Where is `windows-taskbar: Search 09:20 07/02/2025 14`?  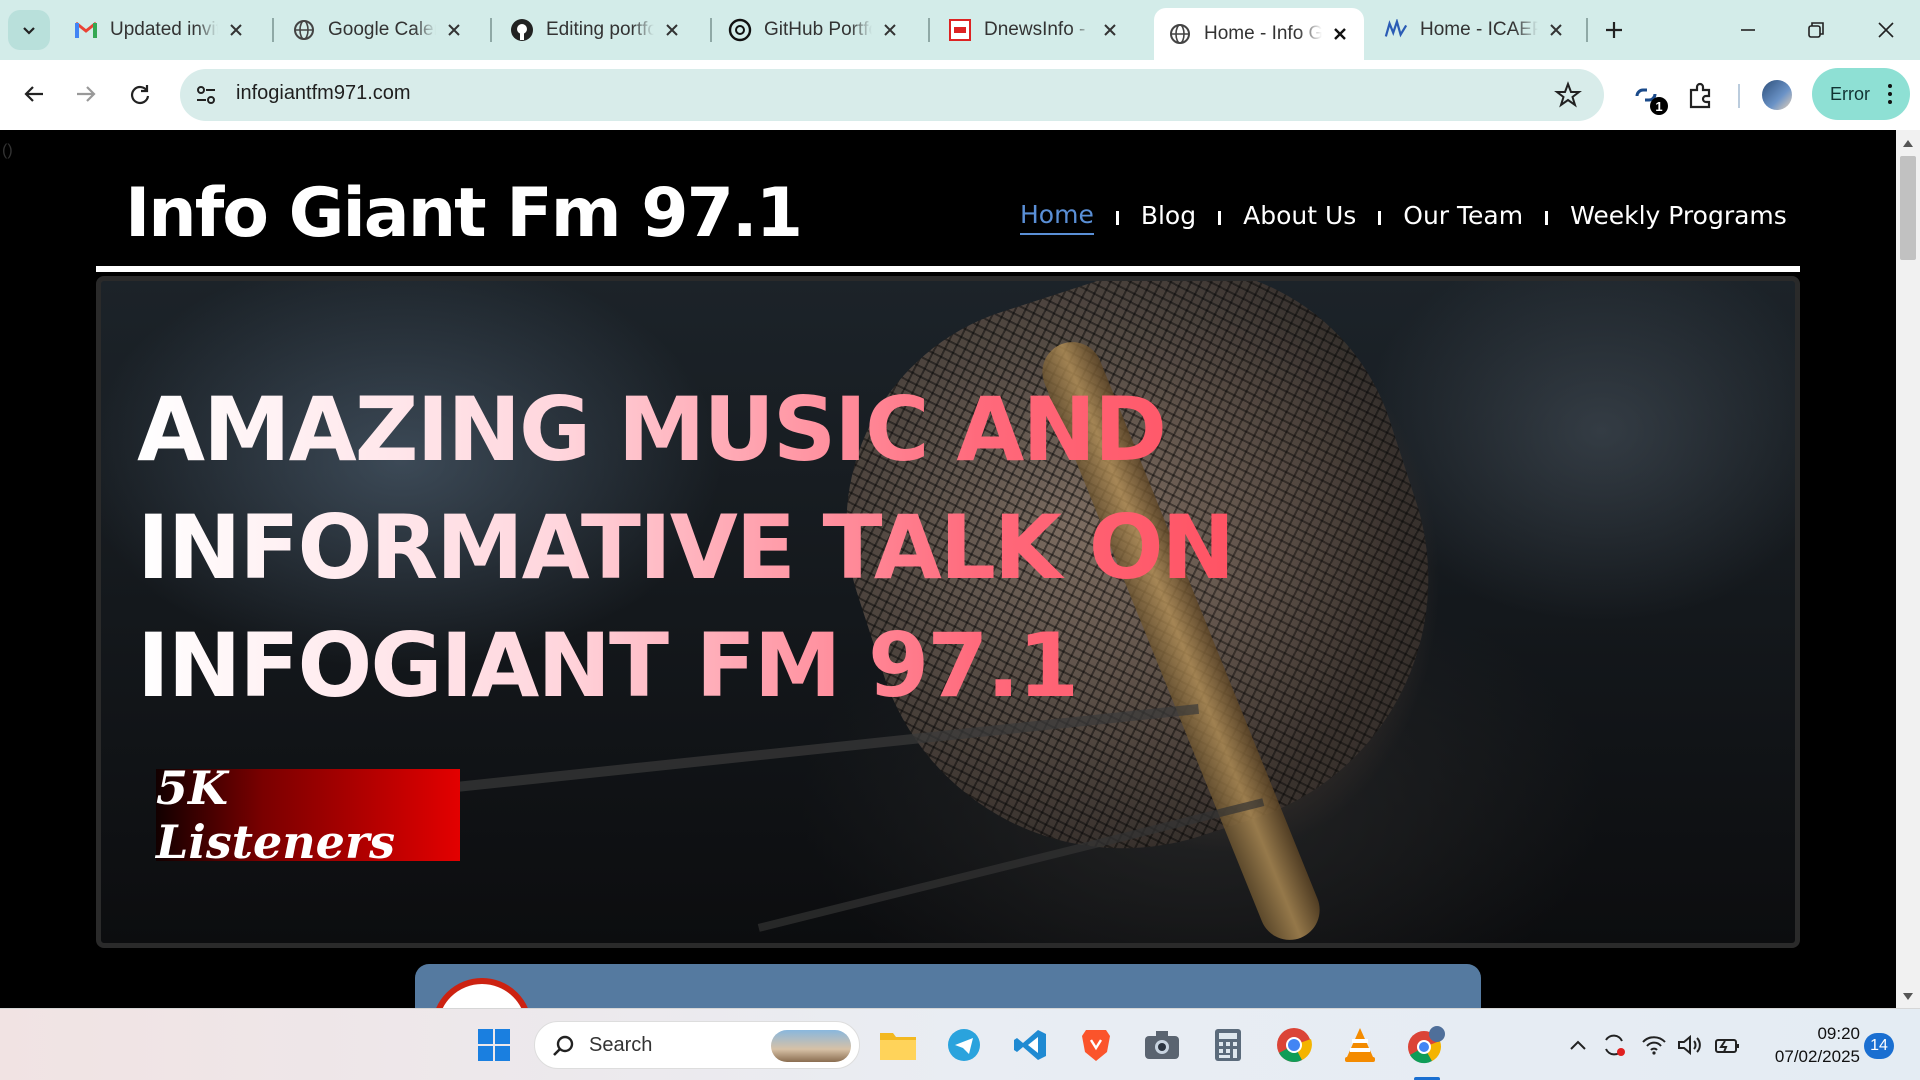 windows-taskbar: Search 09:20 07/02/2025 14 is located at coordinates (960, 1044).